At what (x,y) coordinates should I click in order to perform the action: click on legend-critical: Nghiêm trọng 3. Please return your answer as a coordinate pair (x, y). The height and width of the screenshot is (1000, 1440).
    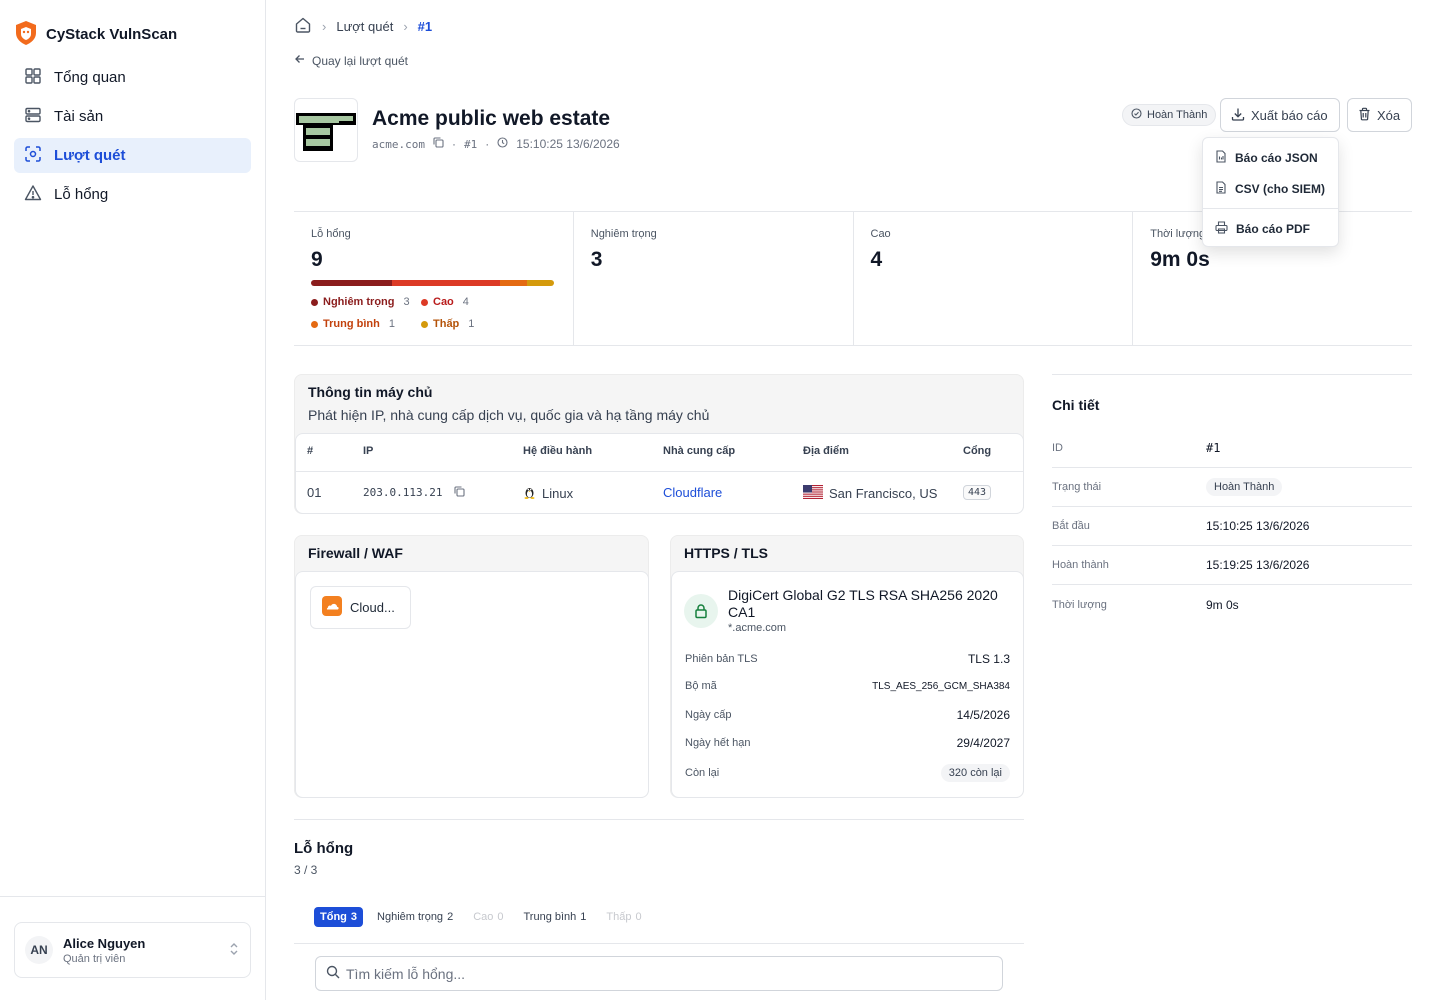
    Looking at the image, I should click on (366, 302).